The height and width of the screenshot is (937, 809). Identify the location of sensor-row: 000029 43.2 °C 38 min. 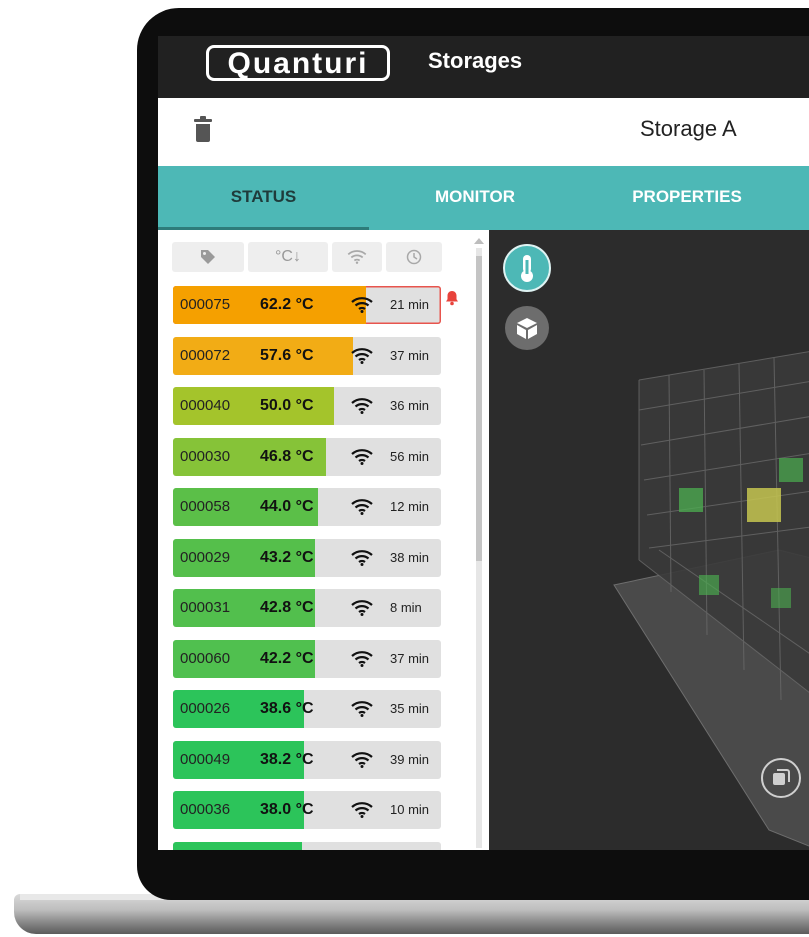
(307, 557).